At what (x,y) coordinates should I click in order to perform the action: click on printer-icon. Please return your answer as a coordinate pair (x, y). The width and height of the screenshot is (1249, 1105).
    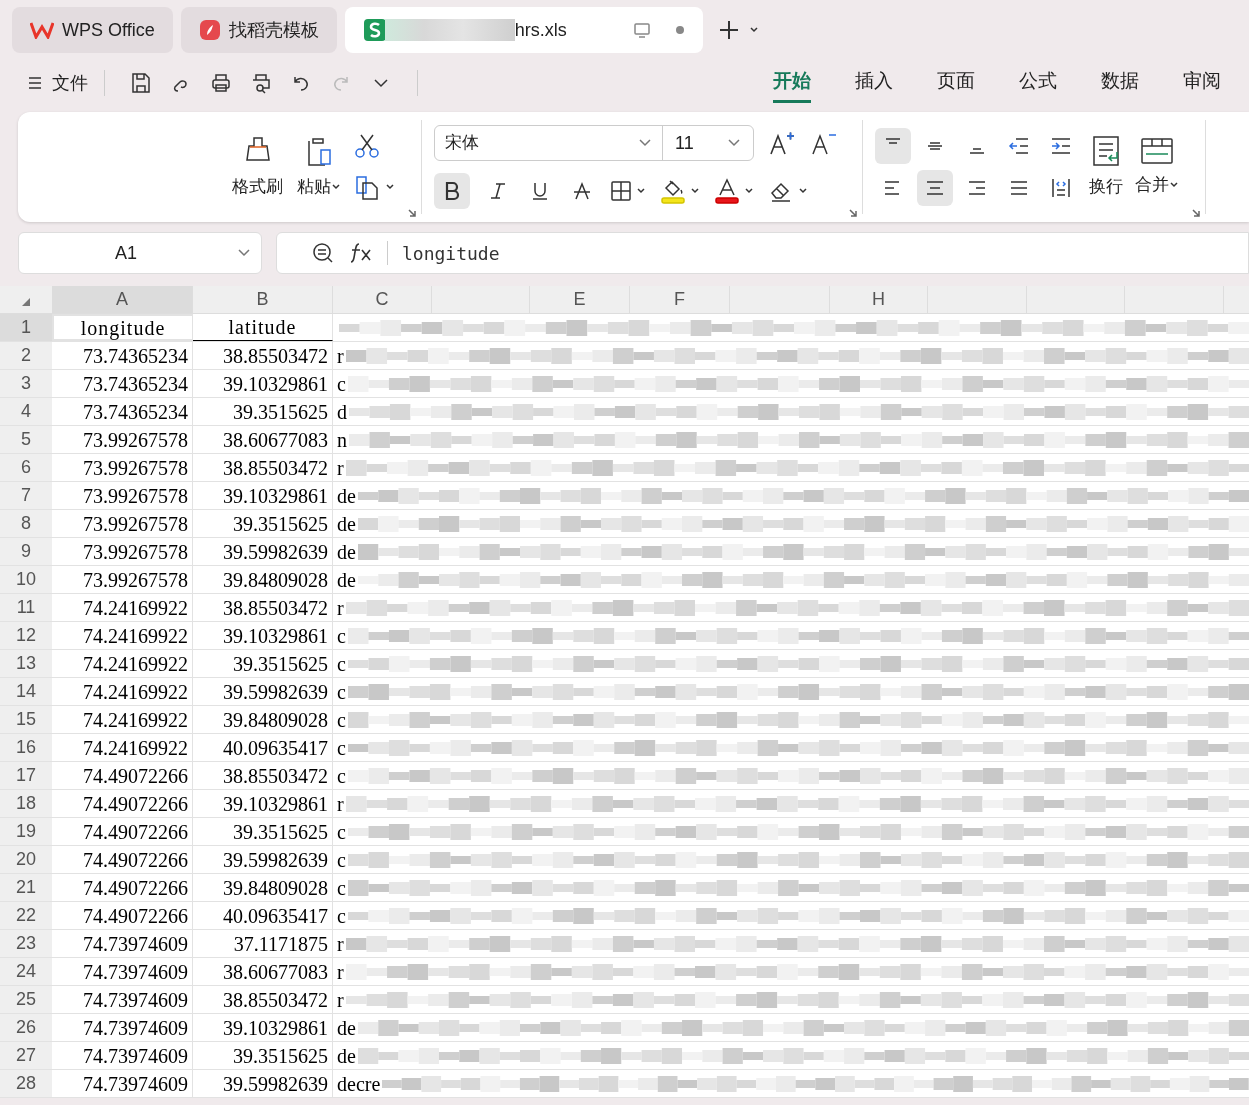
    Looking at the image, I should click on (221, 83).